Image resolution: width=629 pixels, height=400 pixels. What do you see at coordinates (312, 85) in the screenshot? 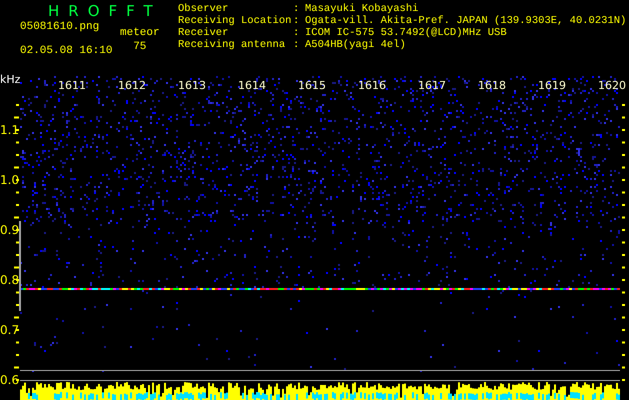
I see `time-label: 1615` at bounding box center [312, 85].